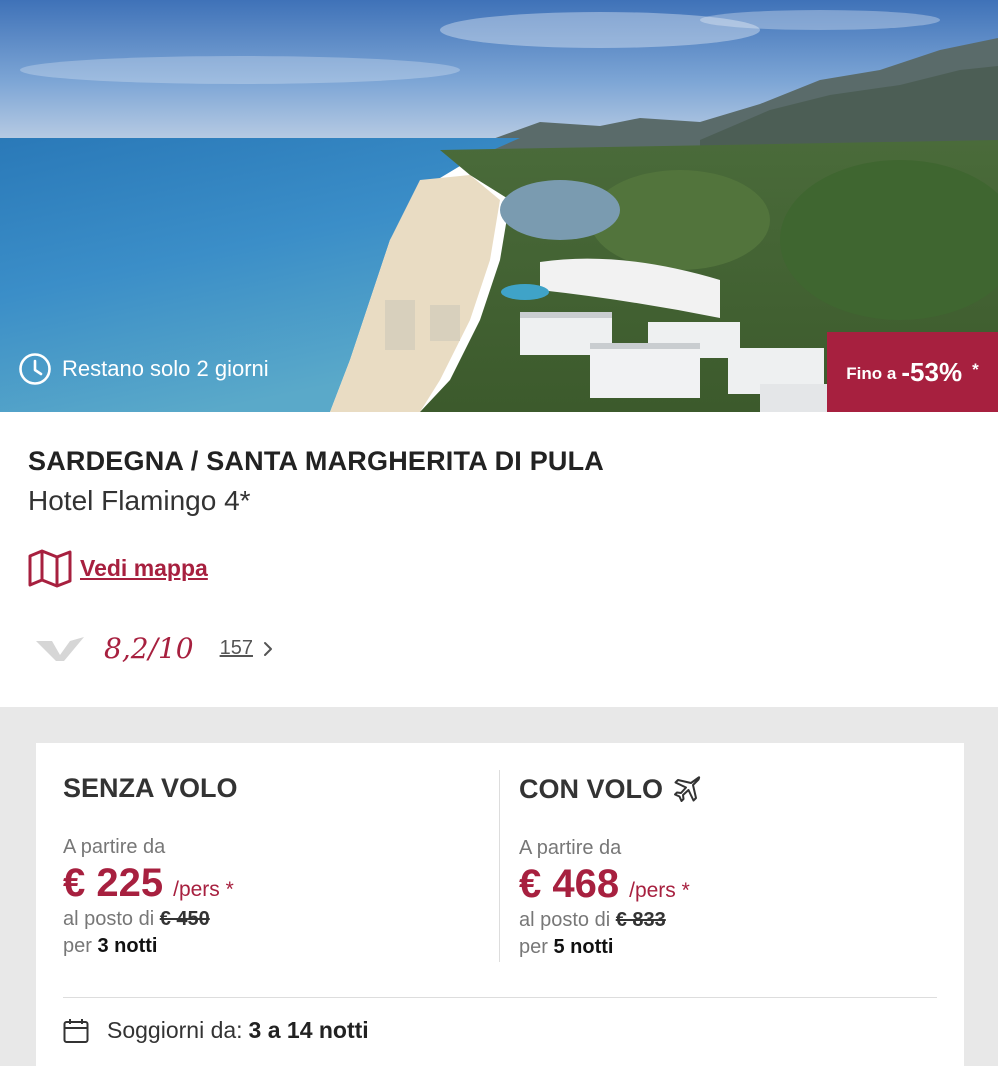 This screenshot has height=1066, width=998. What do you see at coordinates (268, 649) in the screenshot?
I see `chevron-right-icon` at bounding box center [268, 649].